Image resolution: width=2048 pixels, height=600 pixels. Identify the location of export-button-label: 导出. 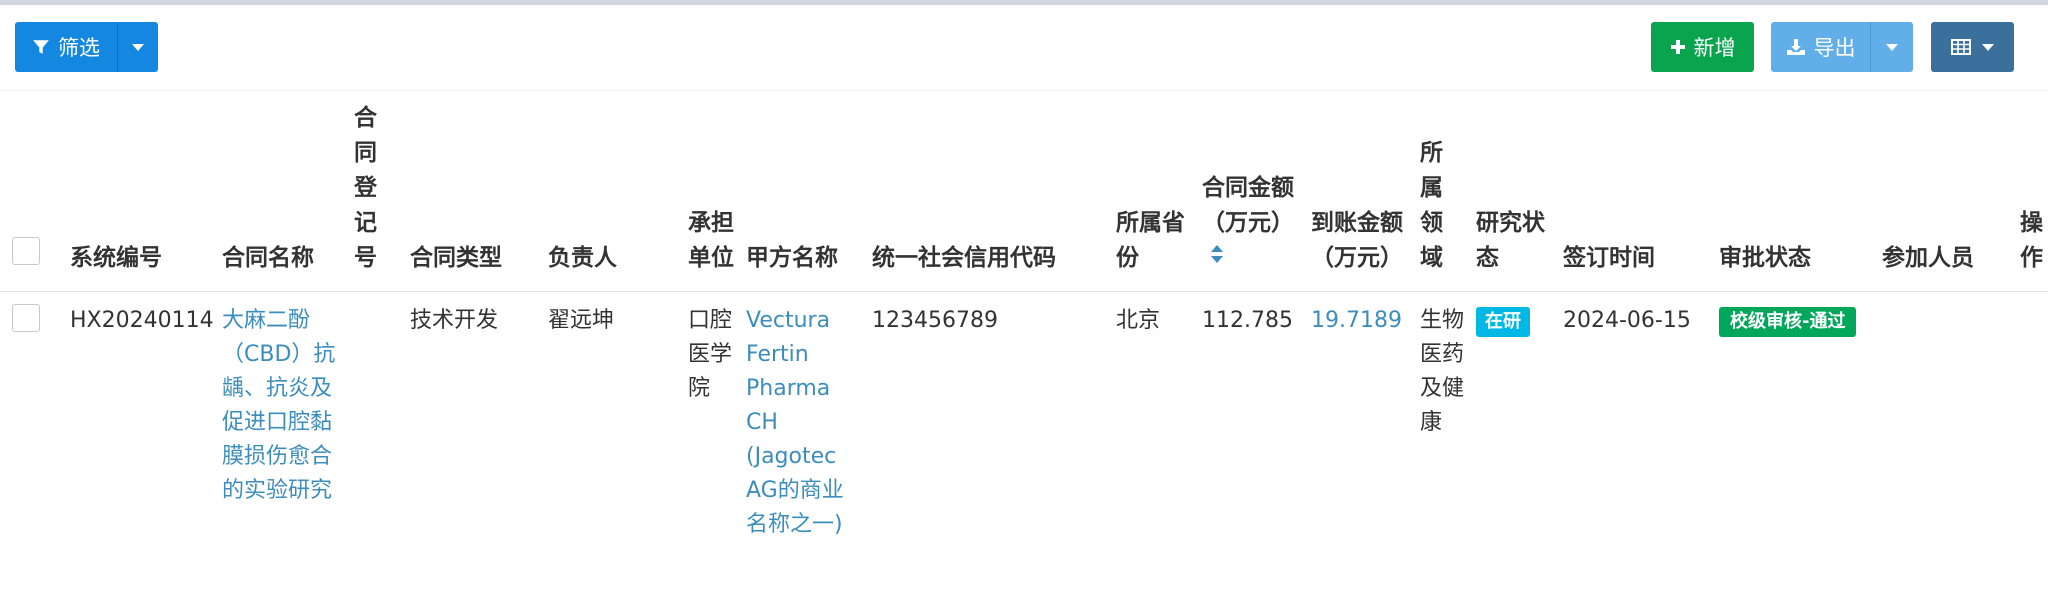
(1834, 48).